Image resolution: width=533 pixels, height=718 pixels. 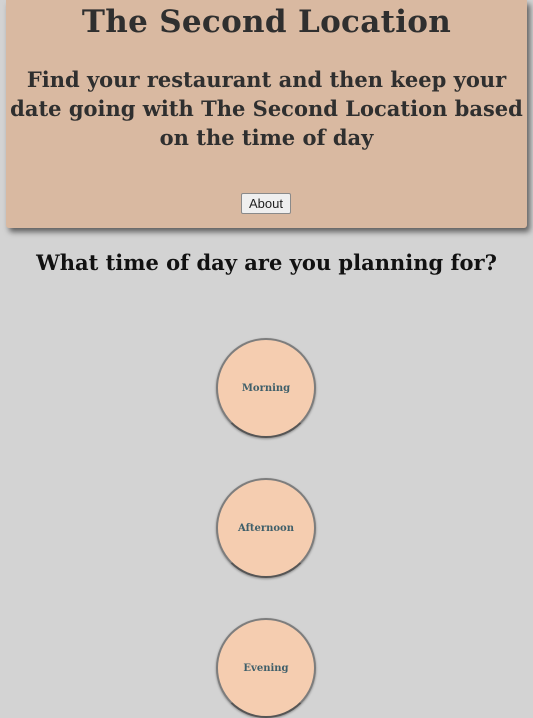 I want to click on afternoon-button: Afternoon, so click(x=266, y=528).